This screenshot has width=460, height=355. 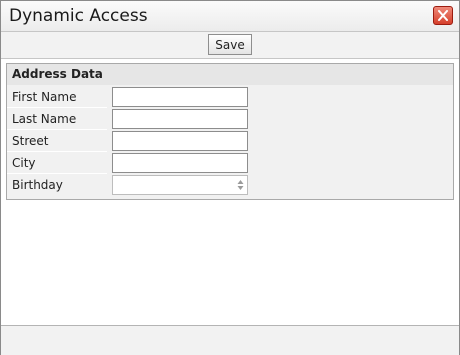 What do you see at coordinates (230, 16) in the screenshot?
I see `title-bar: Dynamic Access` at bounding box center [230, 16].